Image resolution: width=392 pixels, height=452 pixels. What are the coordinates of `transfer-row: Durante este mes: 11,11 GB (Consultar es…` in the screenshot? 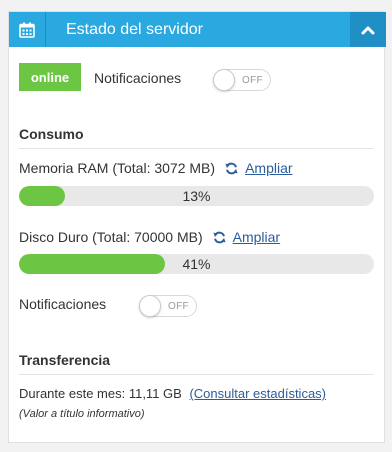 It's located at (172, 393).